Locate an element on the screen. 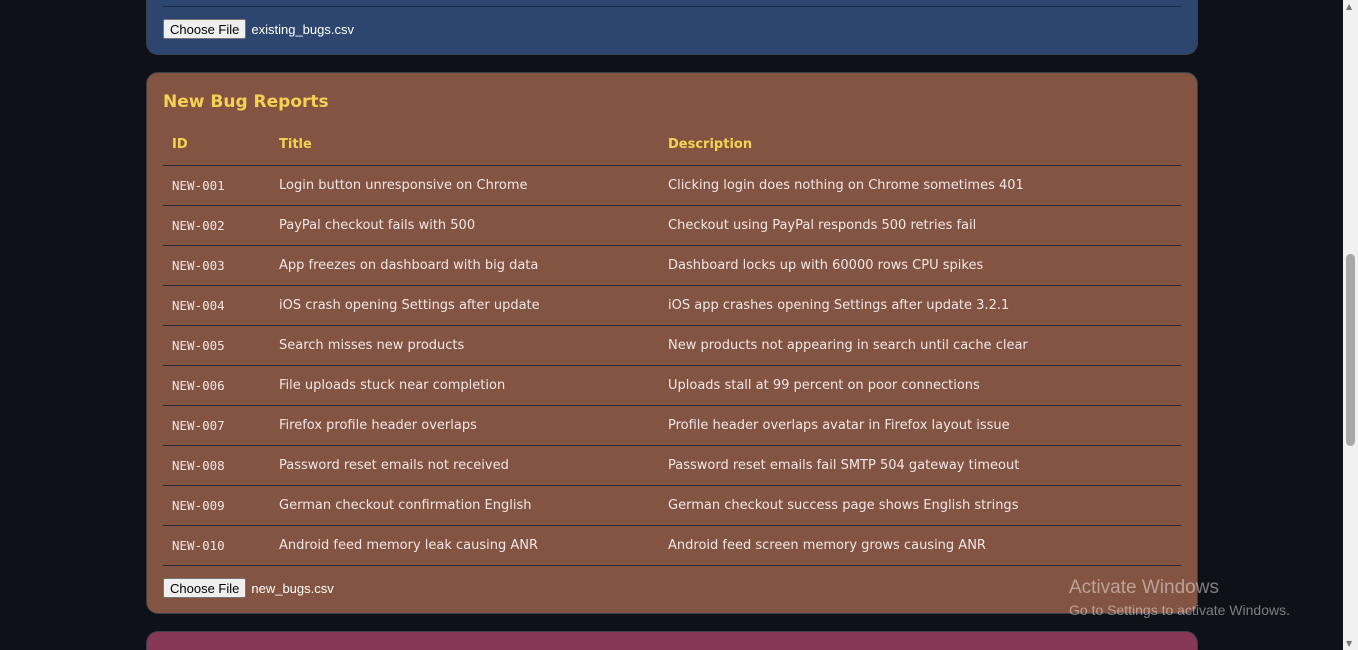 The height and width of the screenshot is (650, 1358). cell-id: NEW-010 is located at coordinates (216, 545).